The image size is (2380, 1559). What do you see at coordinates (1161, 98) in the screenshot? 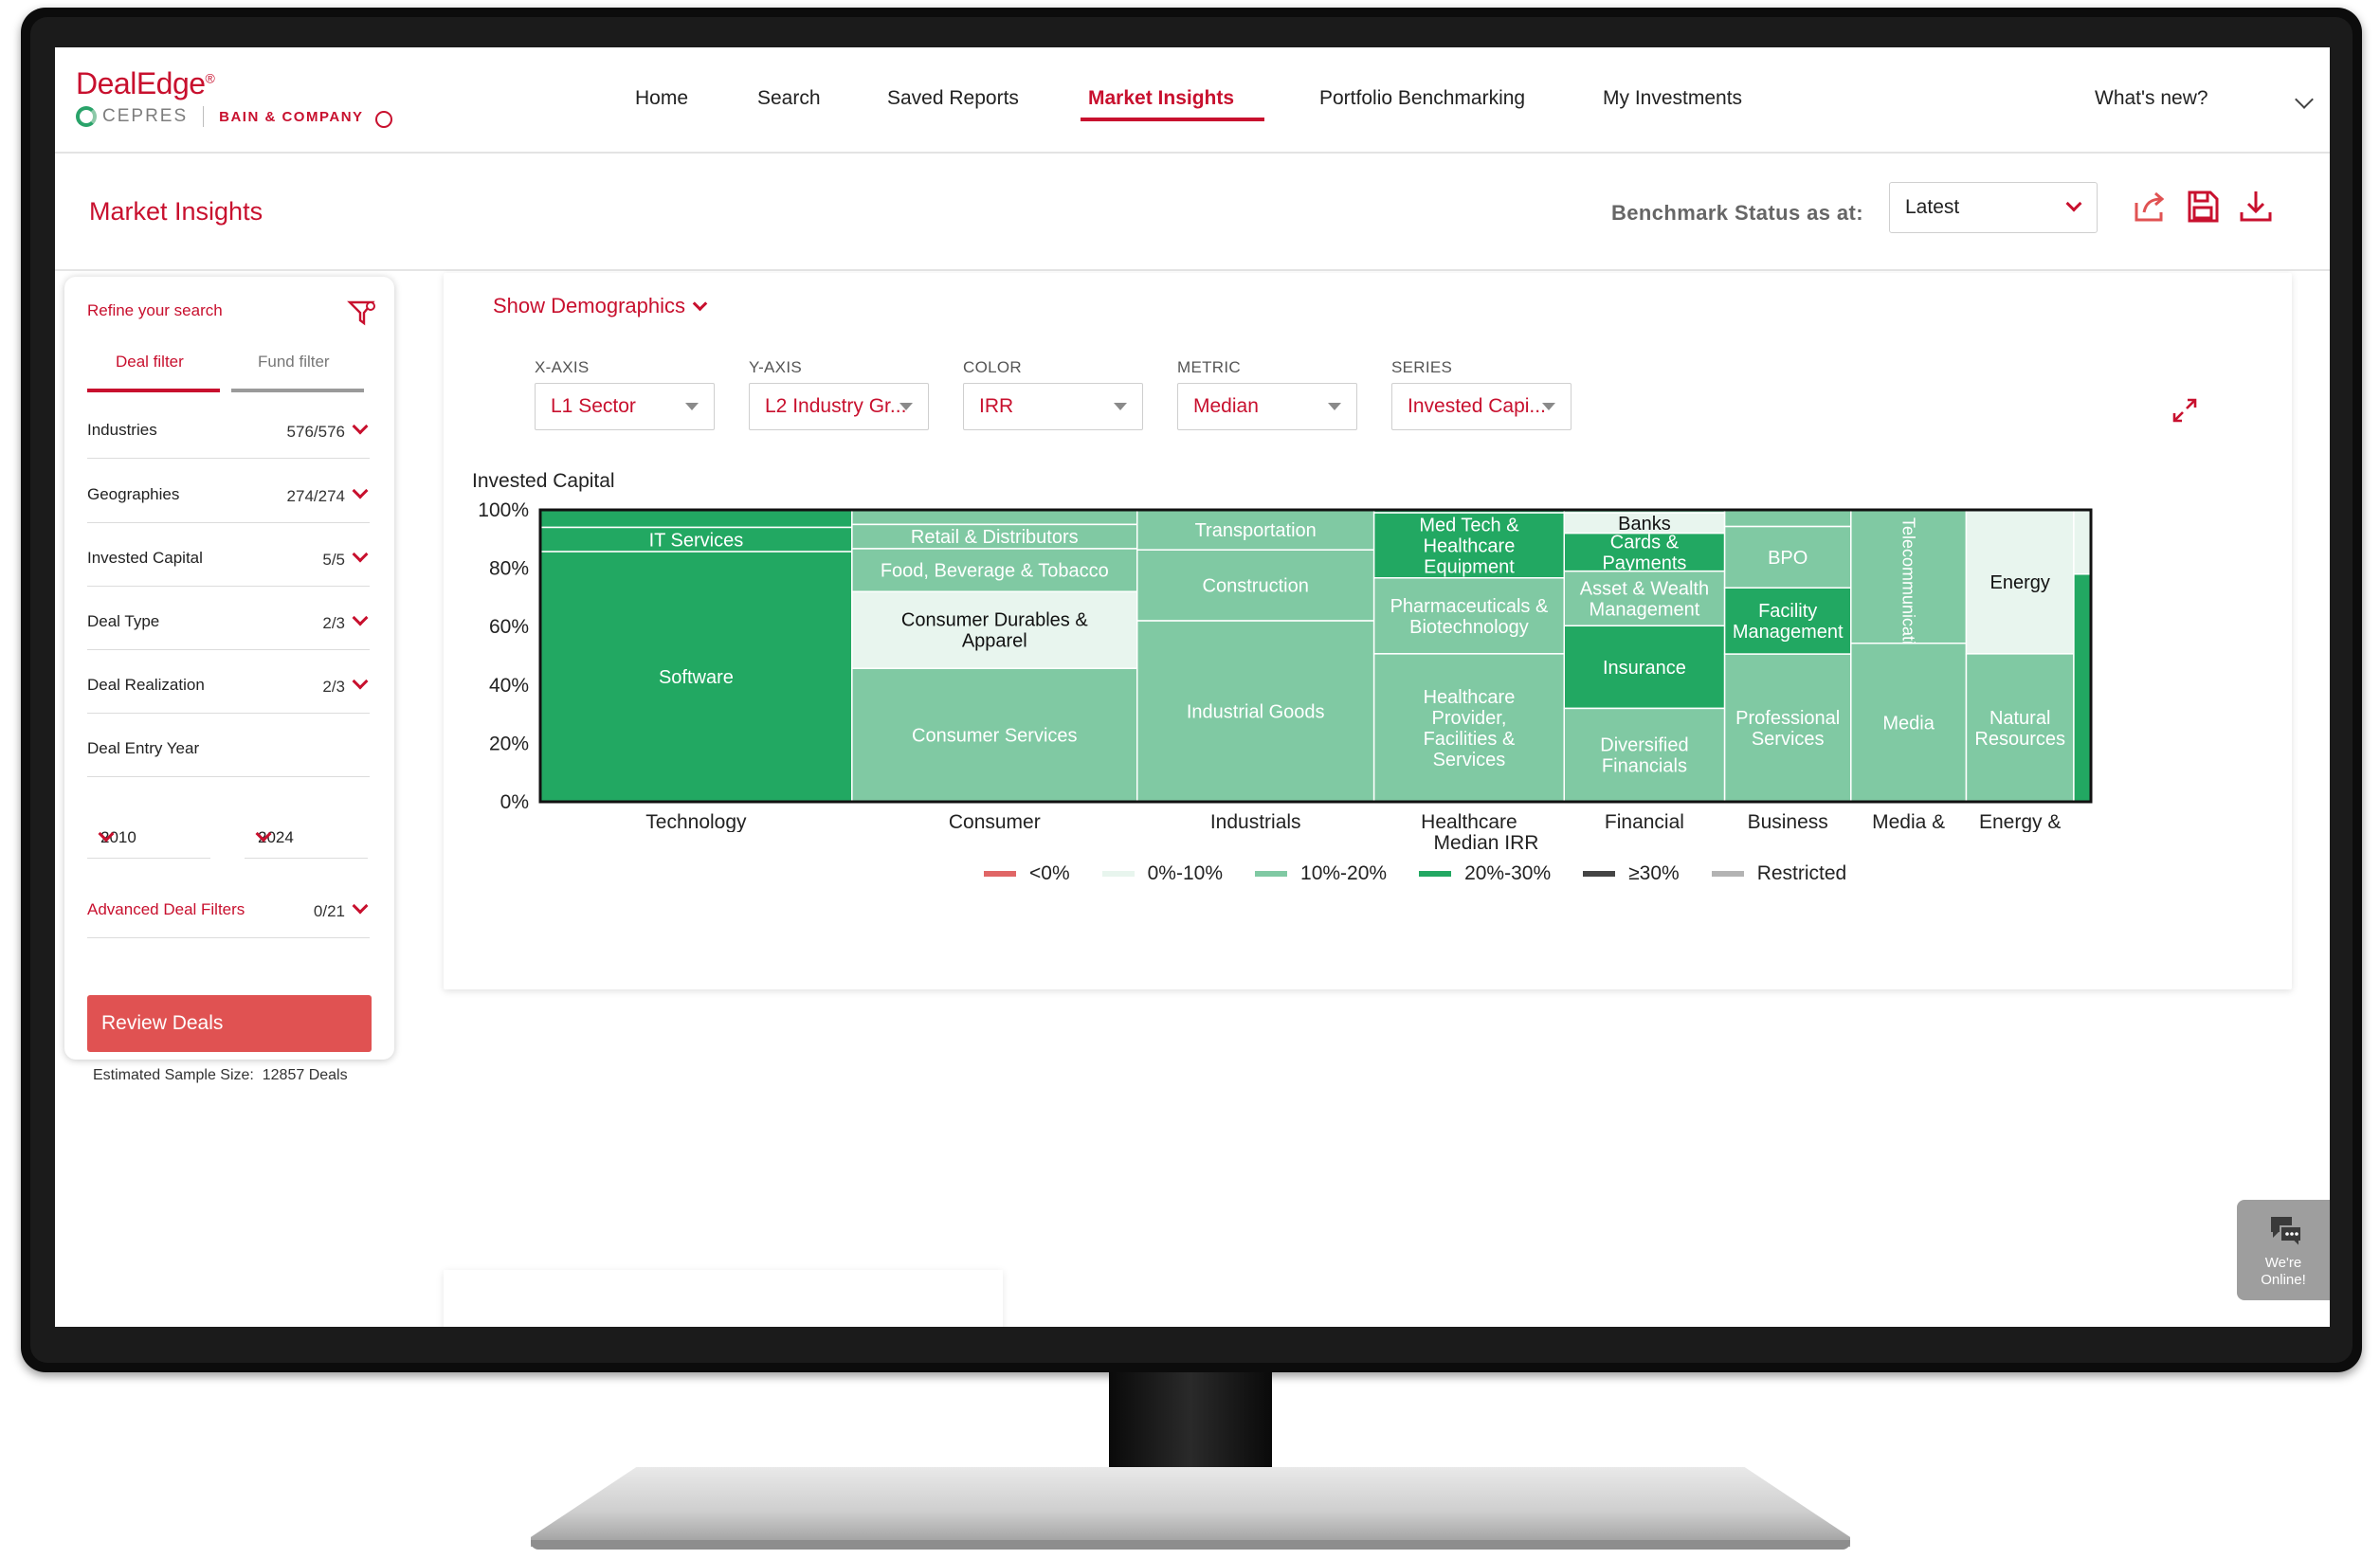
I see `nav-market-insights: Market Insights` at bounding box center [1161, 98].